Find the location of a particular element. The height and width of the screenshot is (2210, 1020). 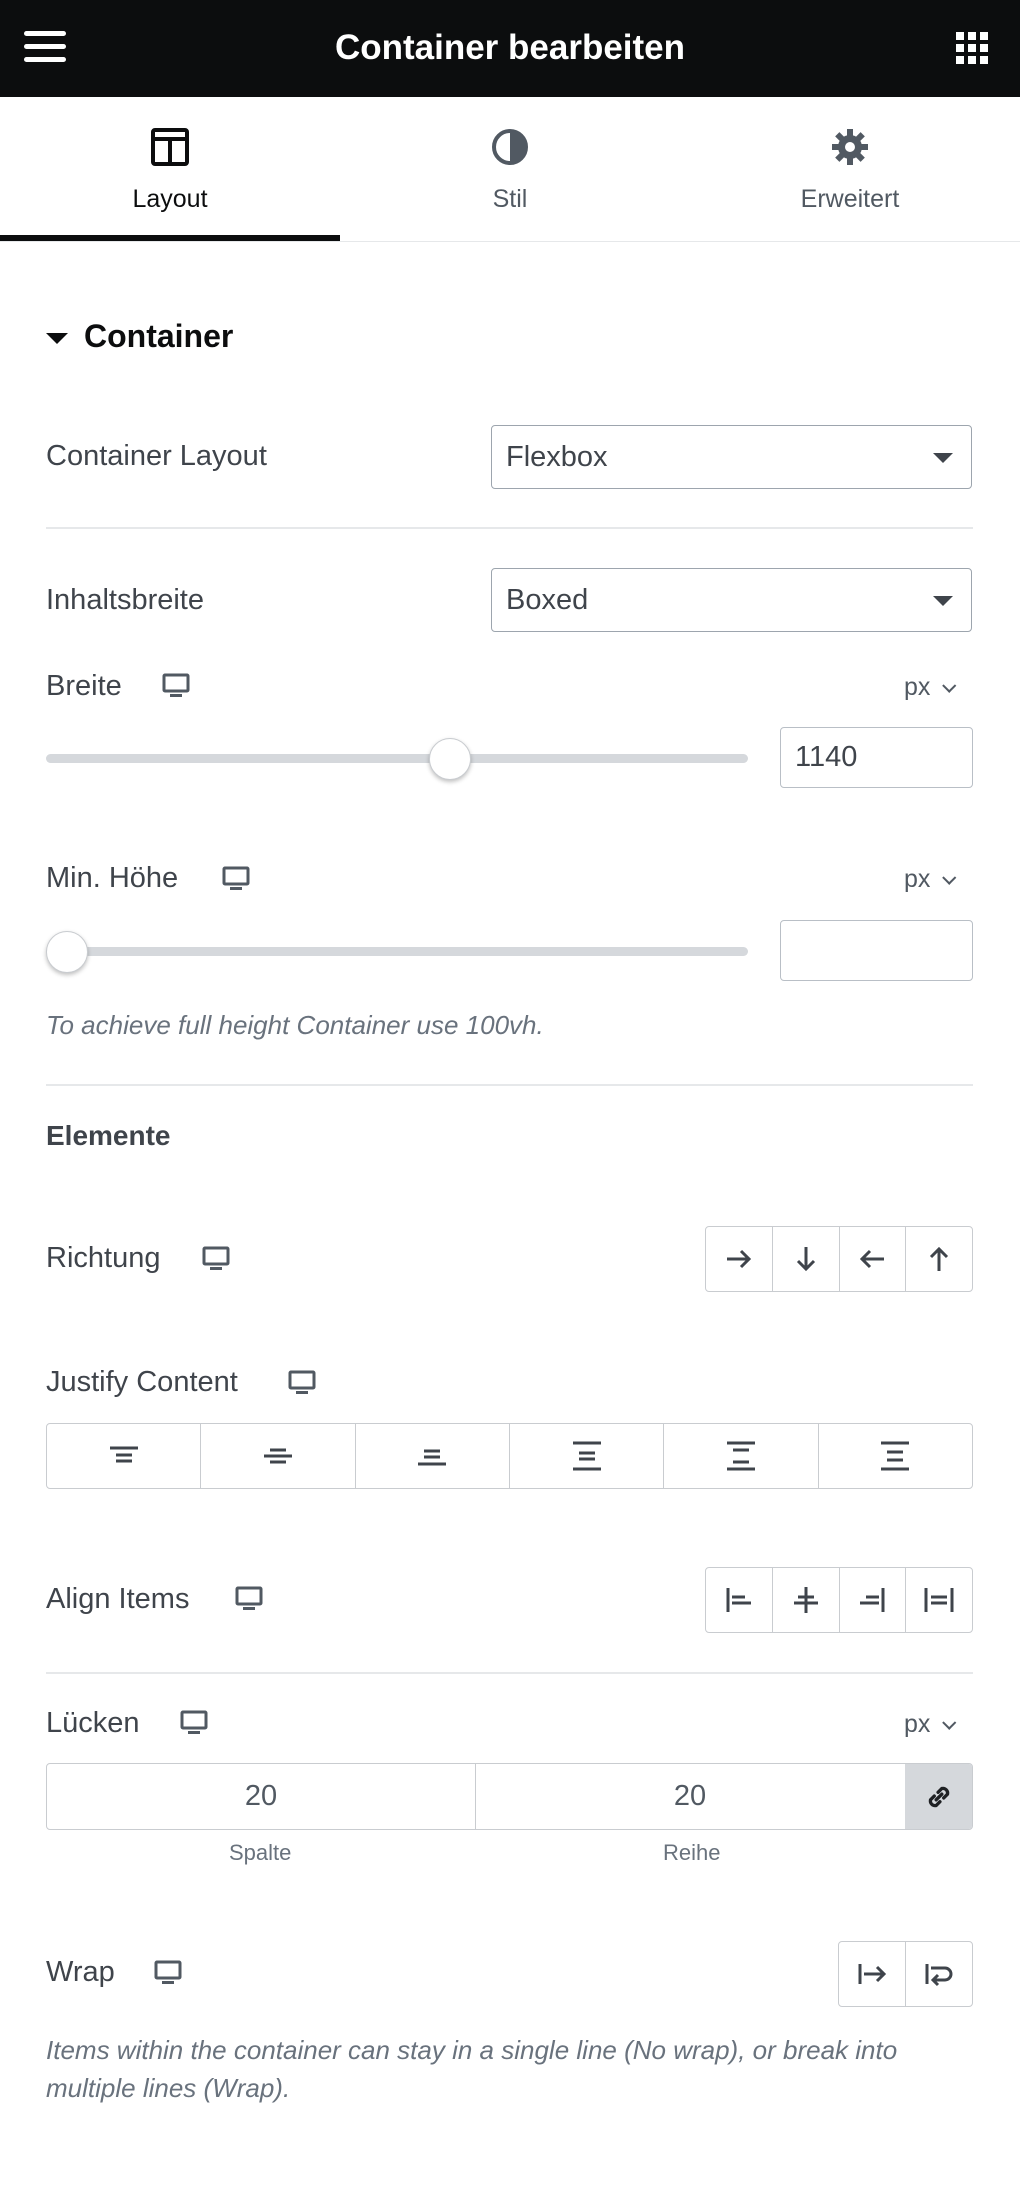

min-height-label: Min. Höhe is located at coordinates (112, 878).